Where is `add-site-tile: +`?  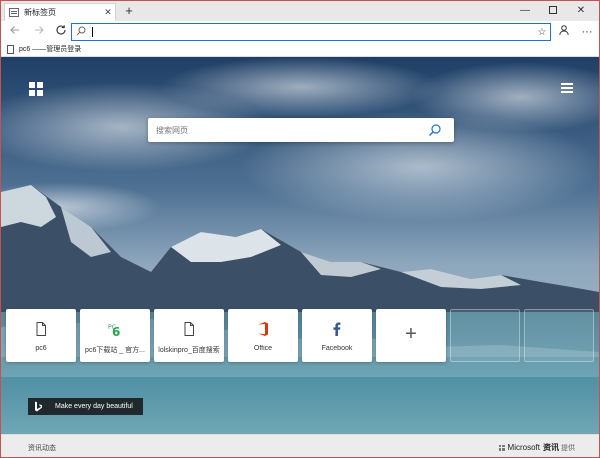 add-site-tile: + is located at coordinates (411, 335).